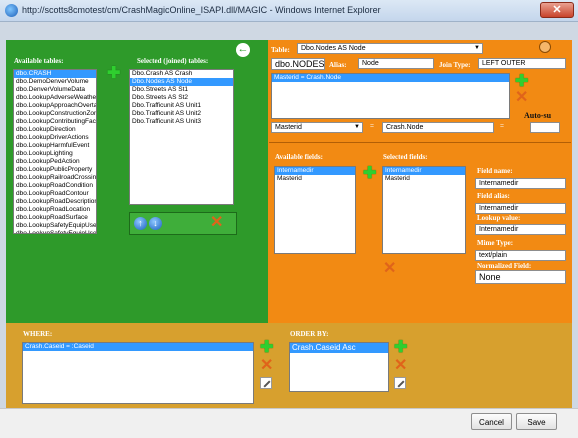 The height and width of the screenshot is (438, 578). What do you see at coordinates (309, 334) in the screenshot?
I see `order-by-label: ORDER BY:` at bounding box center [309, 334].